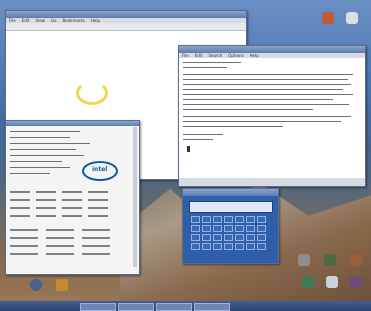 This screenshot has height=311, width=371. What do you see at coordinates (188, 149) in the screenshot?
I see `text-cursor` at bounding box center [188, 149].